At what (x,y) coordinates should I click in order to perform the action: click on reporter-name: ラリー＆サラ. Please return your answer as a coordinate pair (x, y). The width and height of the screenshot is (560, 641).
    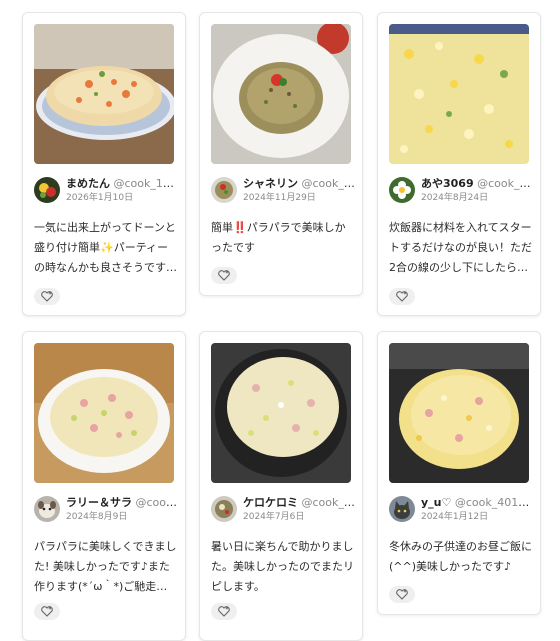
    Looking at the image, I should click on (99, 502).